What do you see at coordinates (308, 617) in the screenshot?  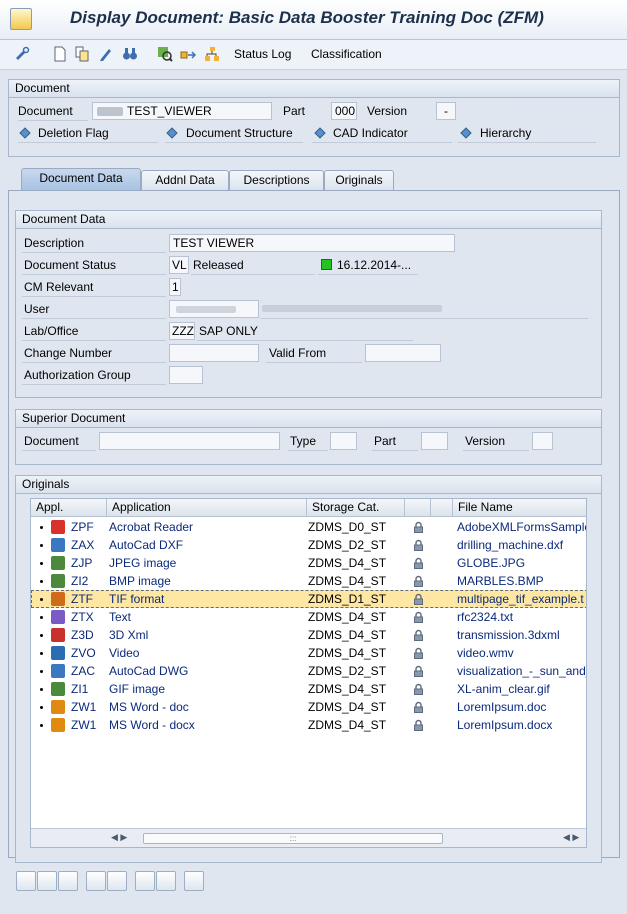 I see `table-row: ZTX Text ZDMS_D4_ST rfc2324.txt` at bounding box center [308, 617].